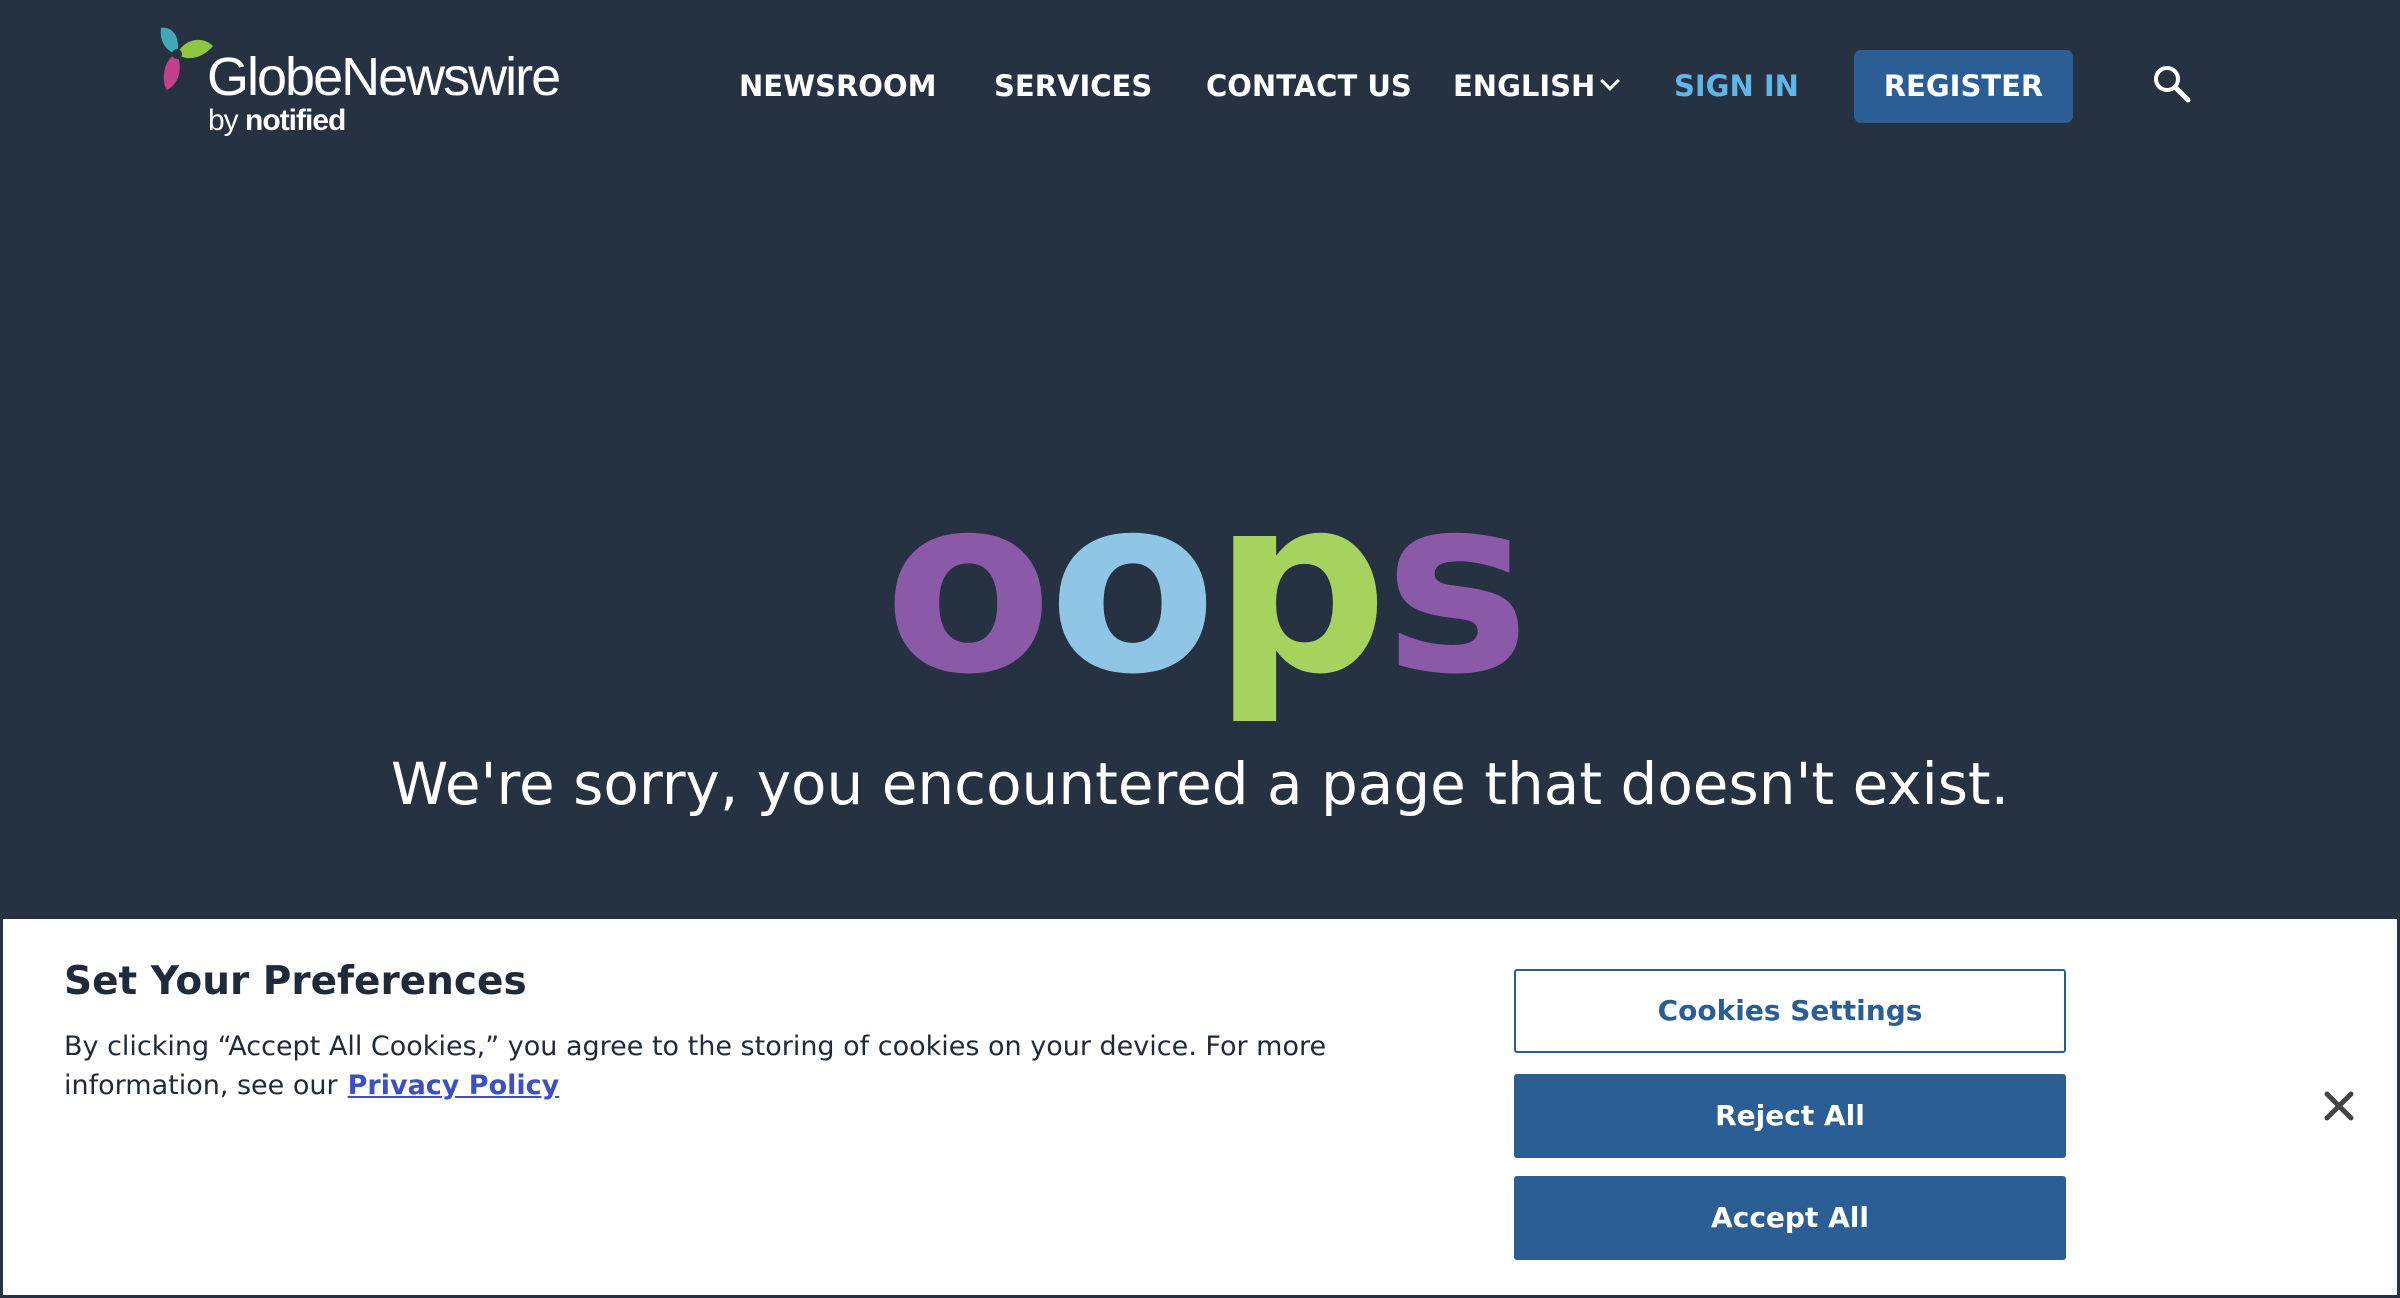  What do you see at coordinates (1309, 86) in the screenshot?
I see `nav-contact-us: CONTACT US` at bounding box center [1309, 86].